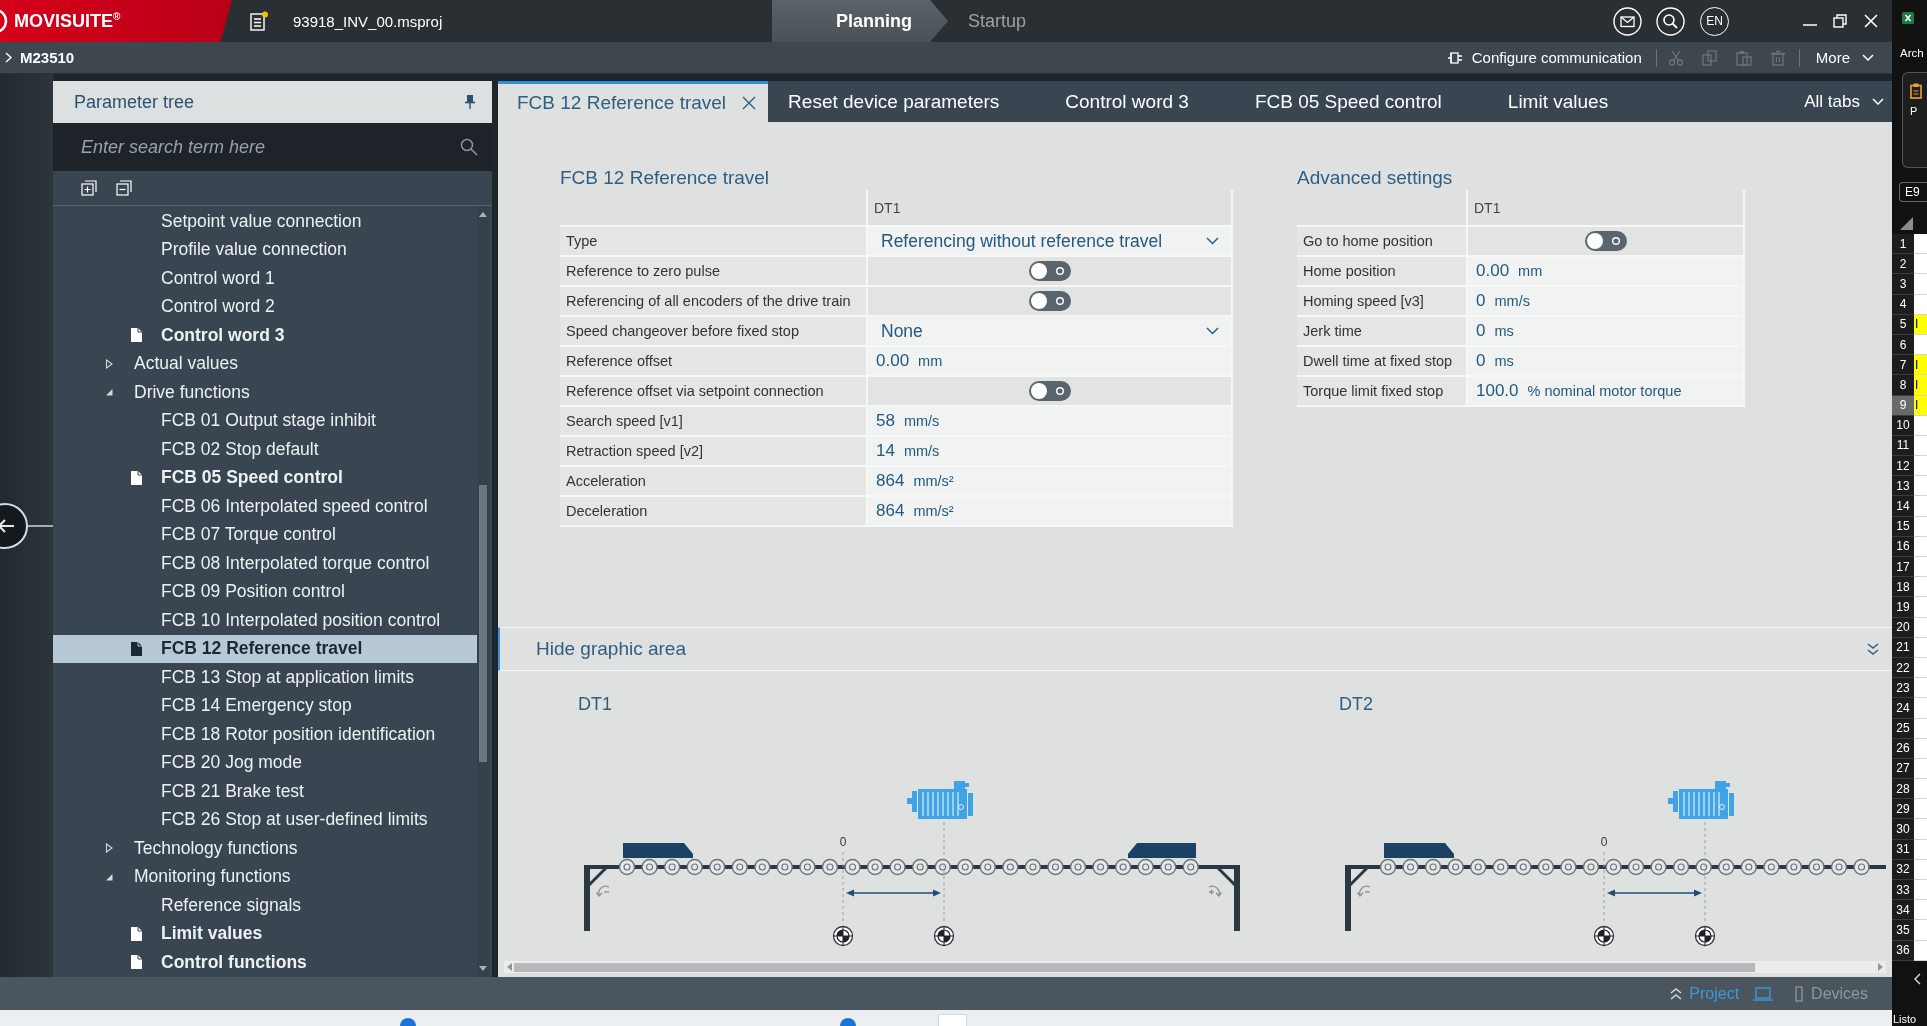  Describe the element at coordinates (265, 705) in the screenshot. I see `tree-item: FCB 14 Emergency stop` at that location.